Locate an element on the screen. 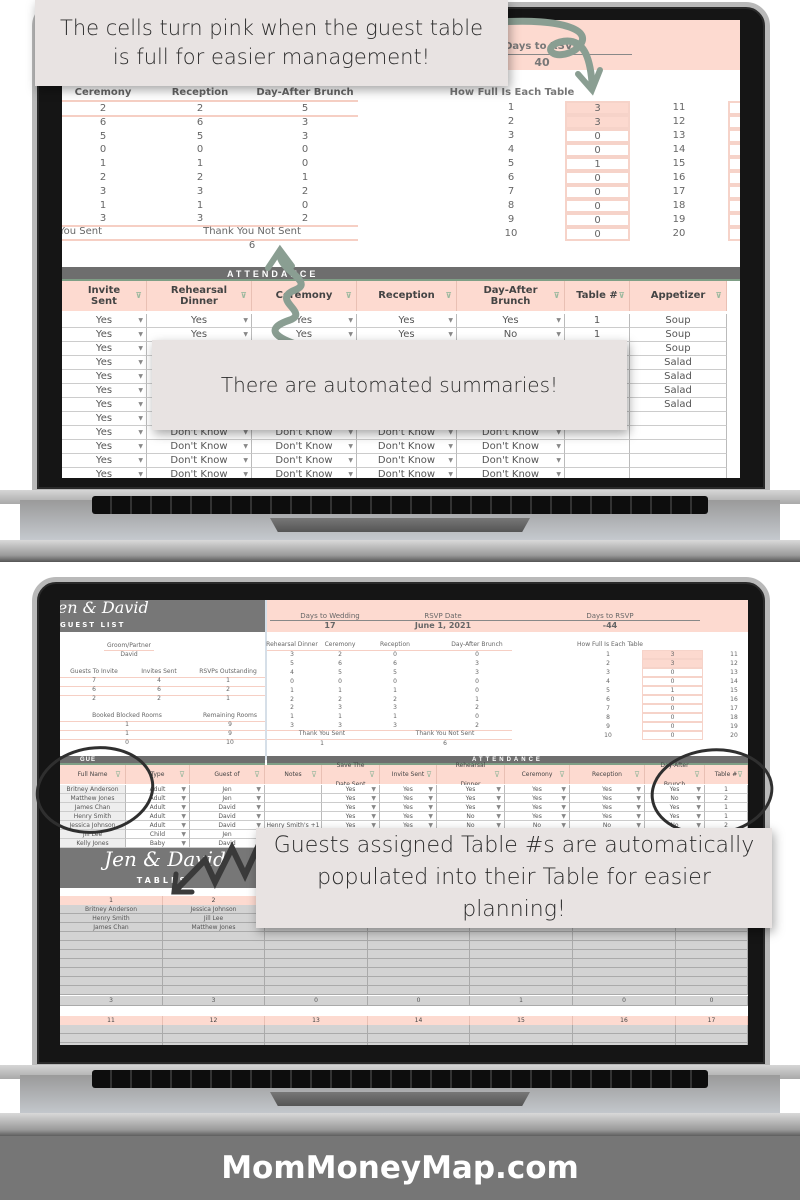  highlight-circle-full-name-icon is located at coordinates (95, 790).